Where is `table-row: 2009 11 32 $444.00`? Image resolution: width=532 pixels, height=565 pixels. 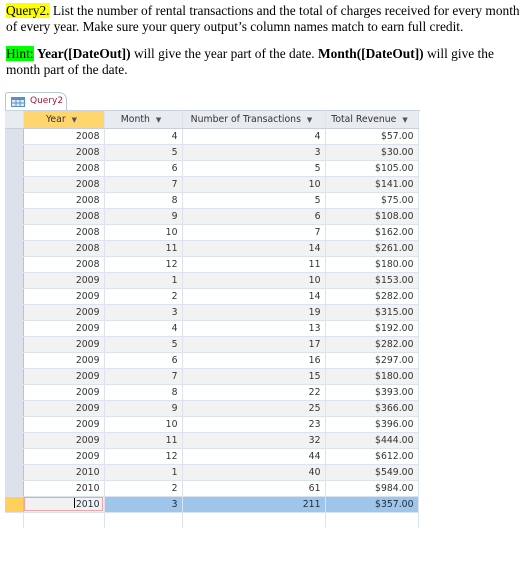
table-row: 2009 11 32 $444.00 is located at coordinates (212, 440).